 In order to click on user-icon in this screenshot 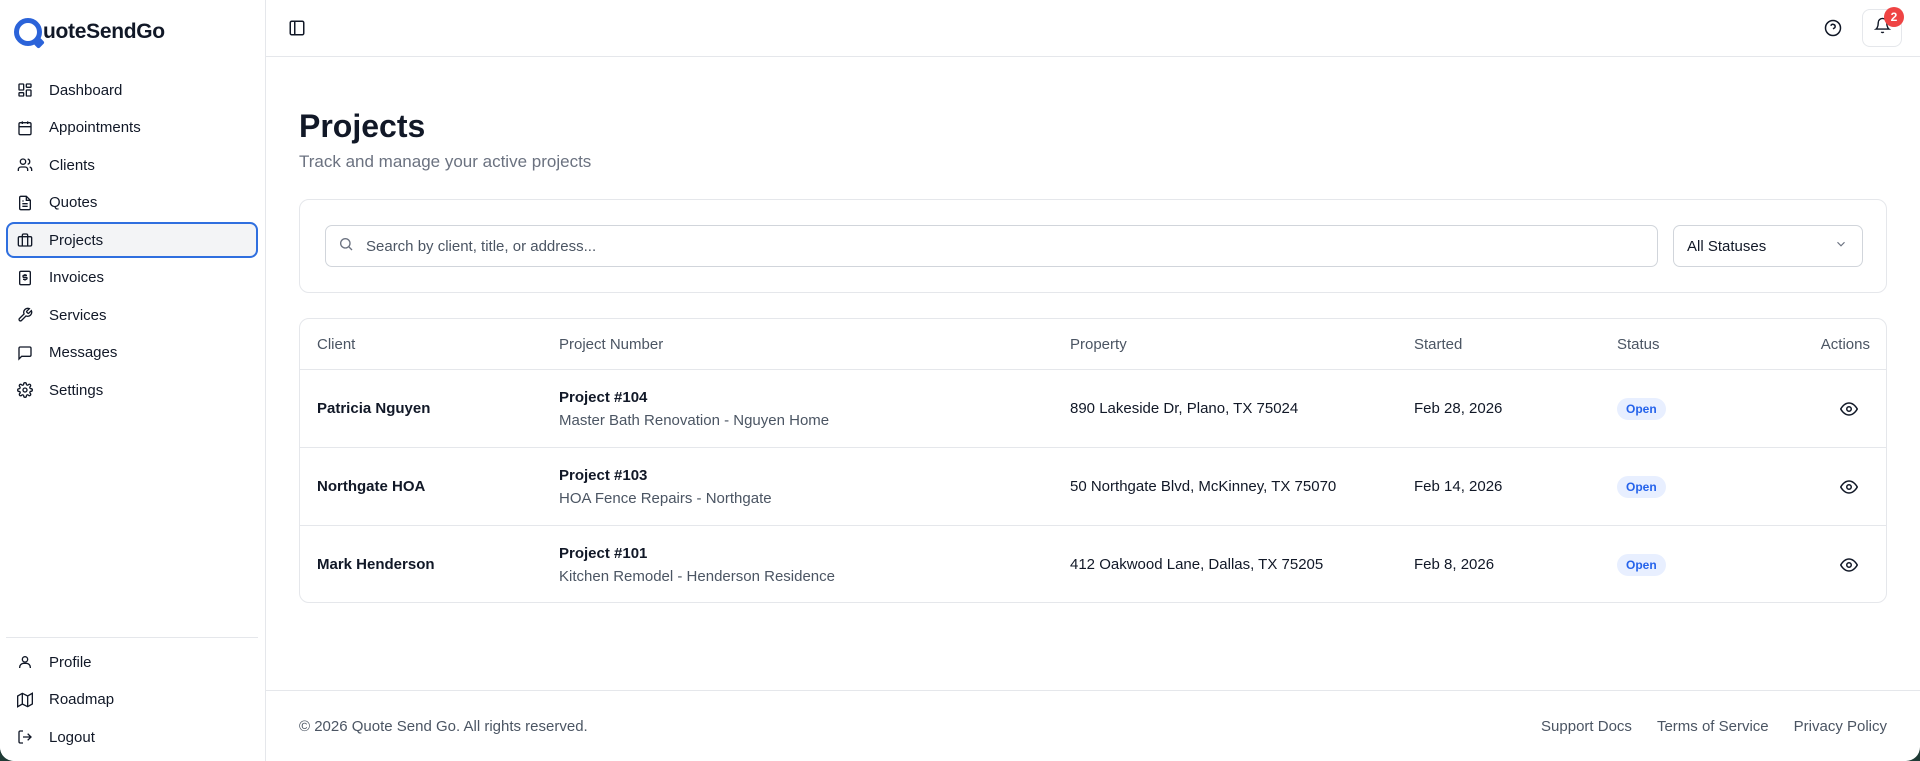, I will do `click(25, 662)`.